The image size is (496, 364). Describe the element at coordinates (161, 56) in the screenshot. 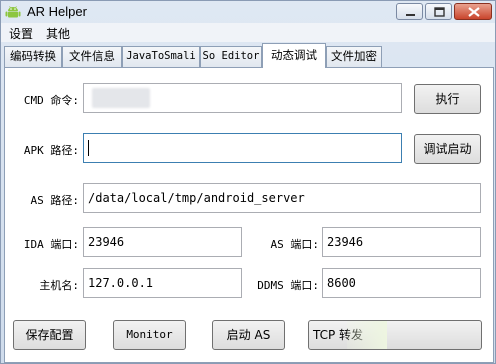

I see `tab-java-to-smali: JavaToSmali` at that location.